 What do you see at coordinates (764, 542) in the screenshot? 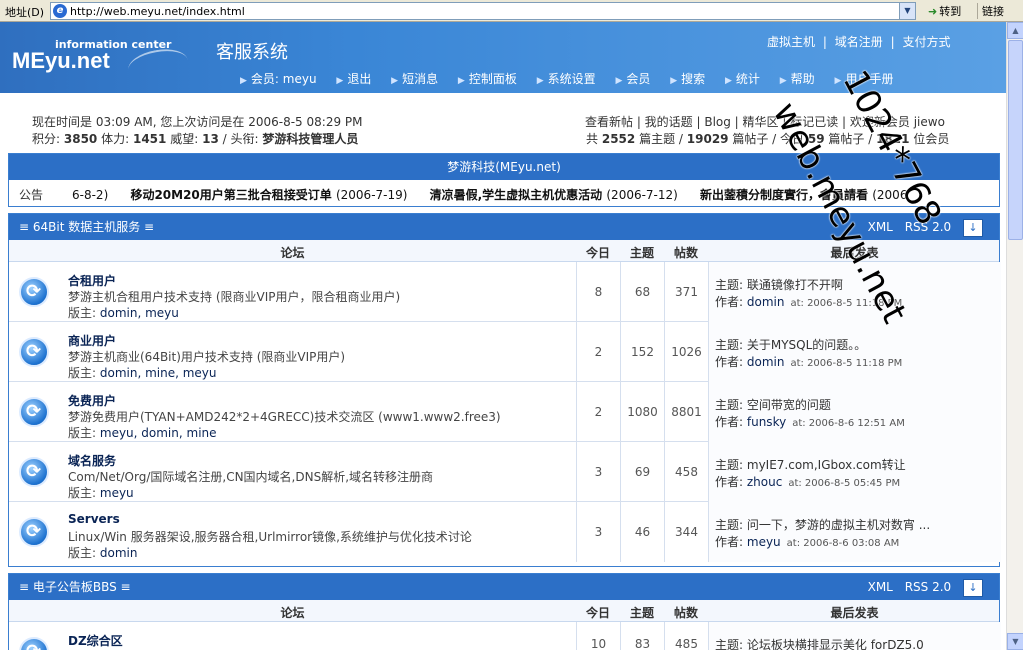
I see `author-link: meyu` at bounding box center [764, 542].